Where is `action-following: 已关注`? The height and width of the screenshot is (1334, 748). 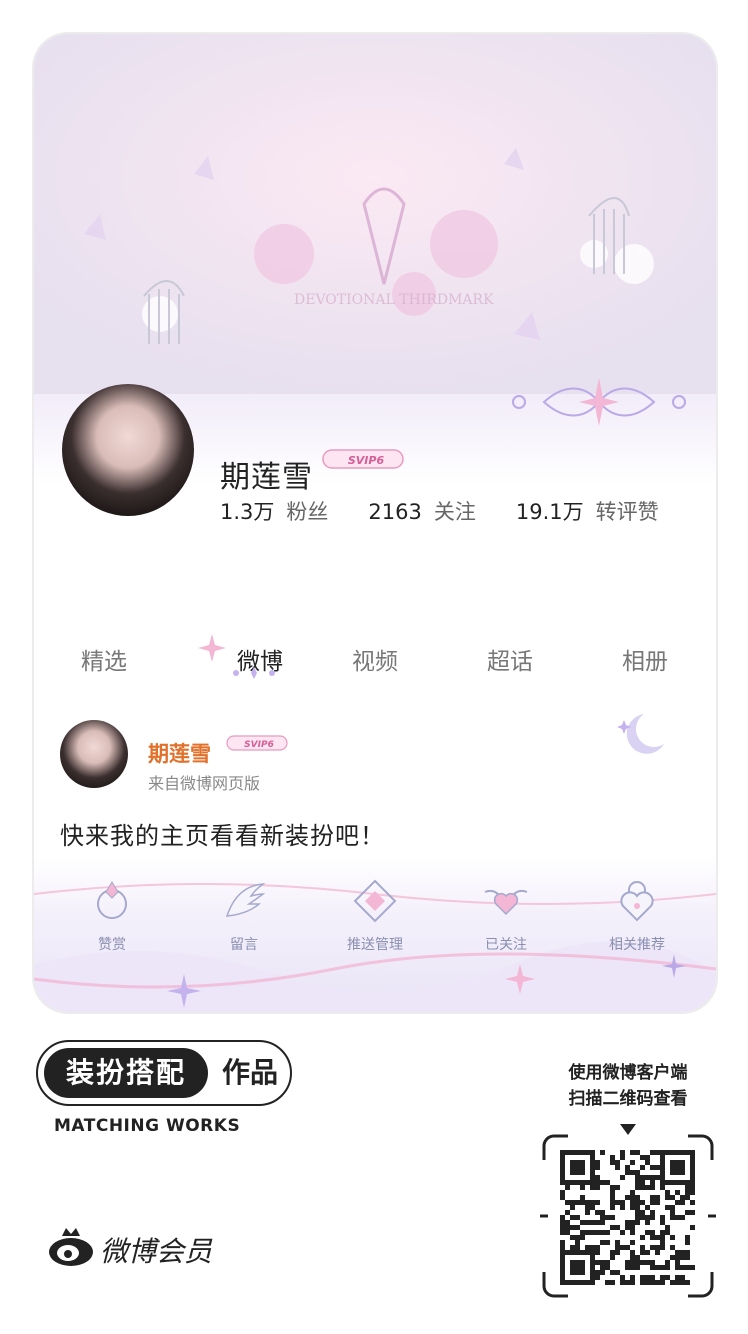 action-following: 已关注 is located at coordinates (506, 916).